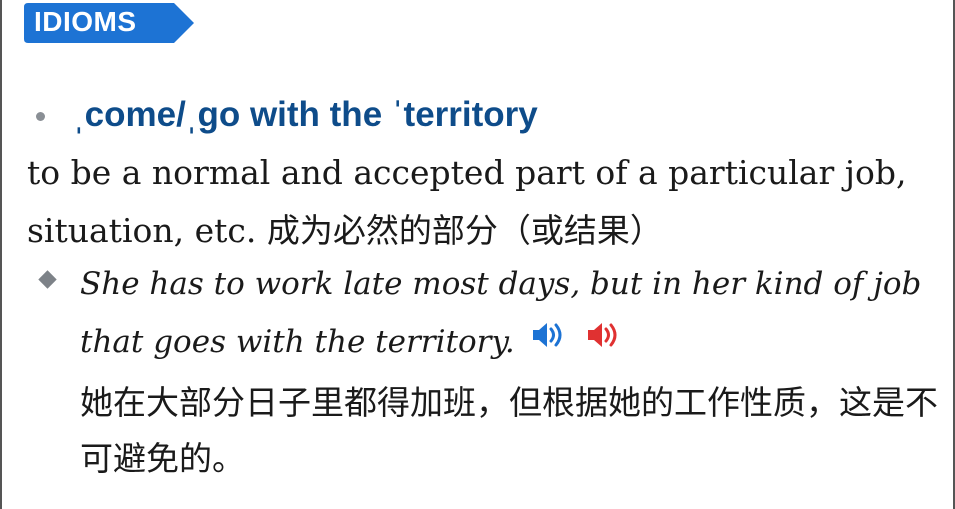 The image size is (955, 509). What do you see at coordinates (464, 230) in the screenshot?
I see `definition-chinese: 成为必然的部分（或结果）` at bounding box center [464, 230].